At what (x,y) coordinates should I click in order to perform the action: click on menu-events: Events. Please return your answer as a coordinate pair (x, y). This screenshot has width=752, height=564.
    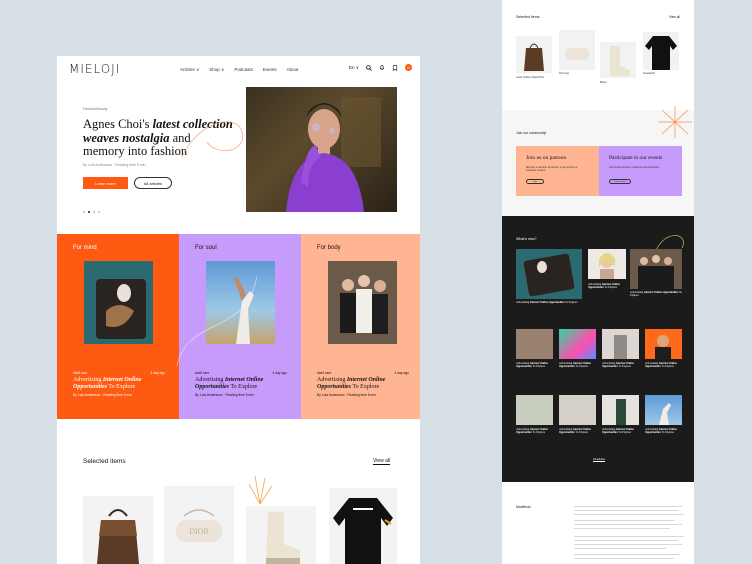
    Looking at the image, I should click on (270, 70).